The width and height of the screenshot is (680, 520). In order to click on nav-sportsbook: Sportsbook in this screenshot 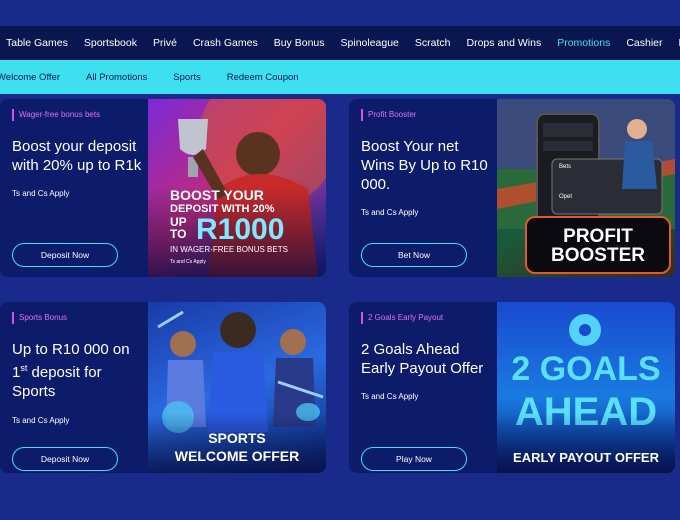, I will do `click(110, 43)`.